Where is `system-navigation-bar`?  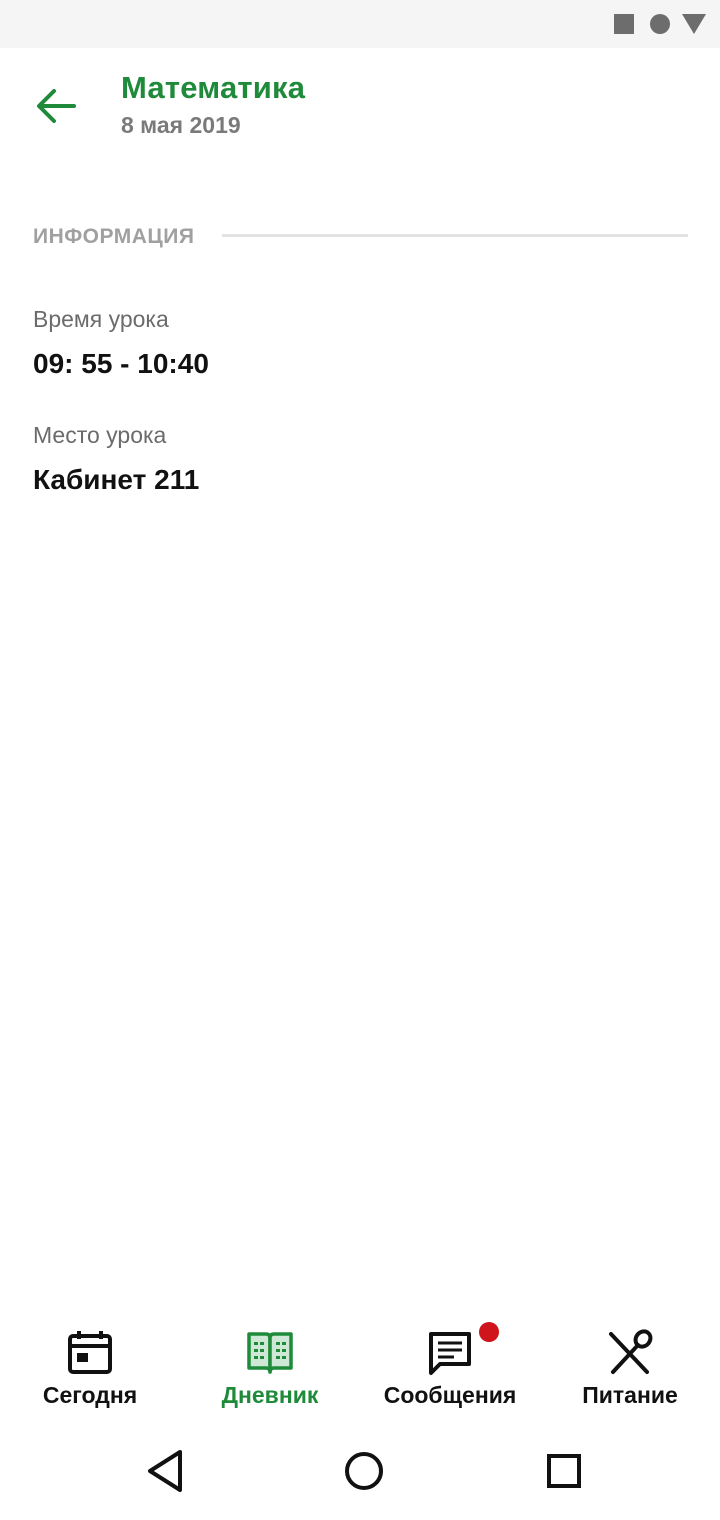 system-navigation-bar is located at coordinates (360, 1472).